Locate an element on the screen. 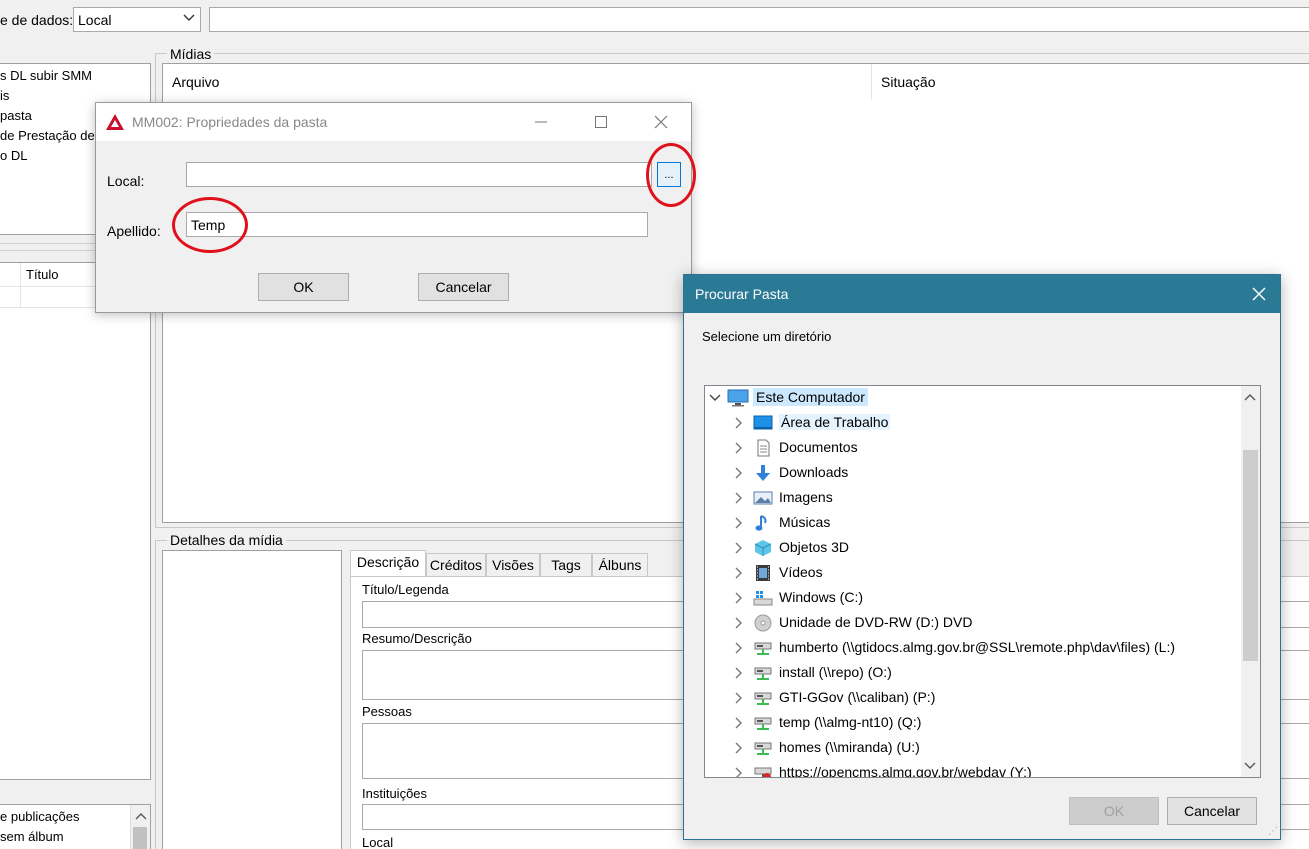 The image size is (1309, 849). network-drive-disconnected-icon is located at coordinates (763, 770).